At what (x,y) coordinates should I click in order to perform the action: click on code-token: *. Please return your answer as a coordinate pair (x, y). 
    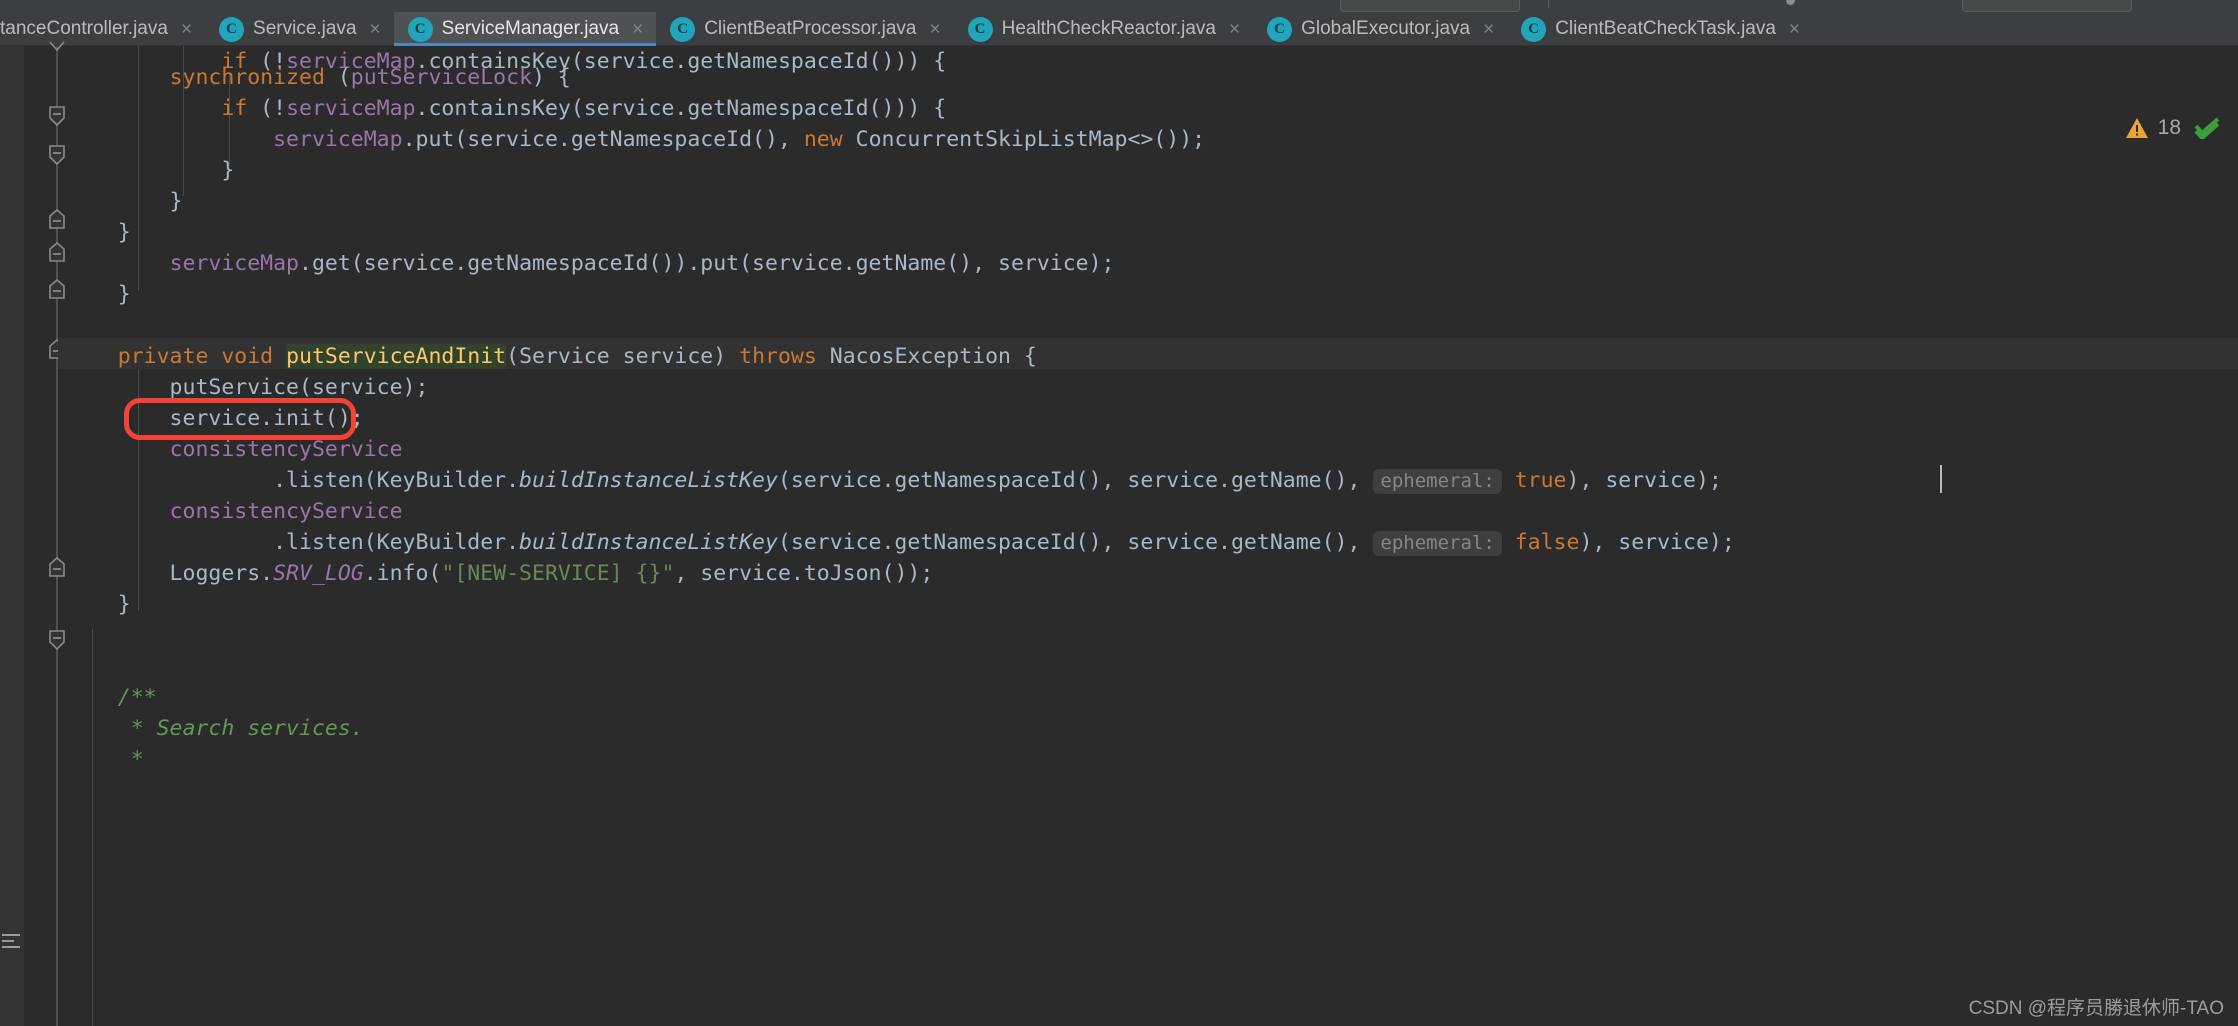
    Looking at the image, I should click on (105, 759).